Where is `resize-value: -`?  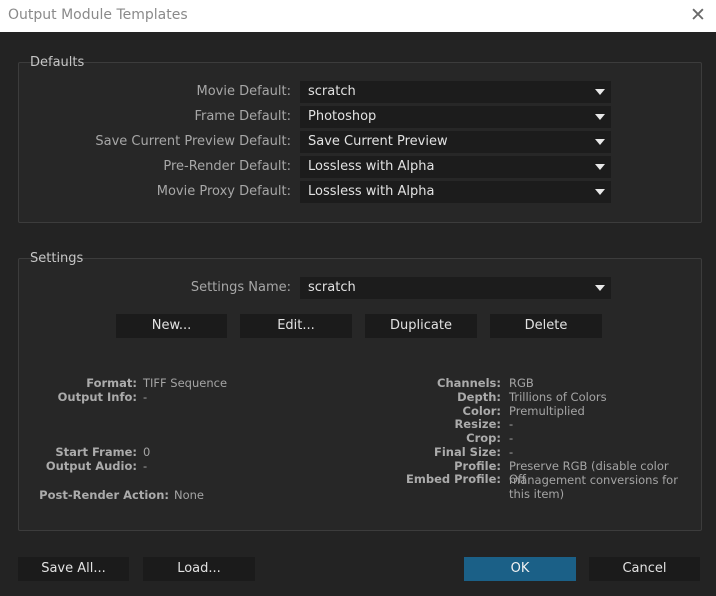
resize-value: - is located at coordinates (511, 424).